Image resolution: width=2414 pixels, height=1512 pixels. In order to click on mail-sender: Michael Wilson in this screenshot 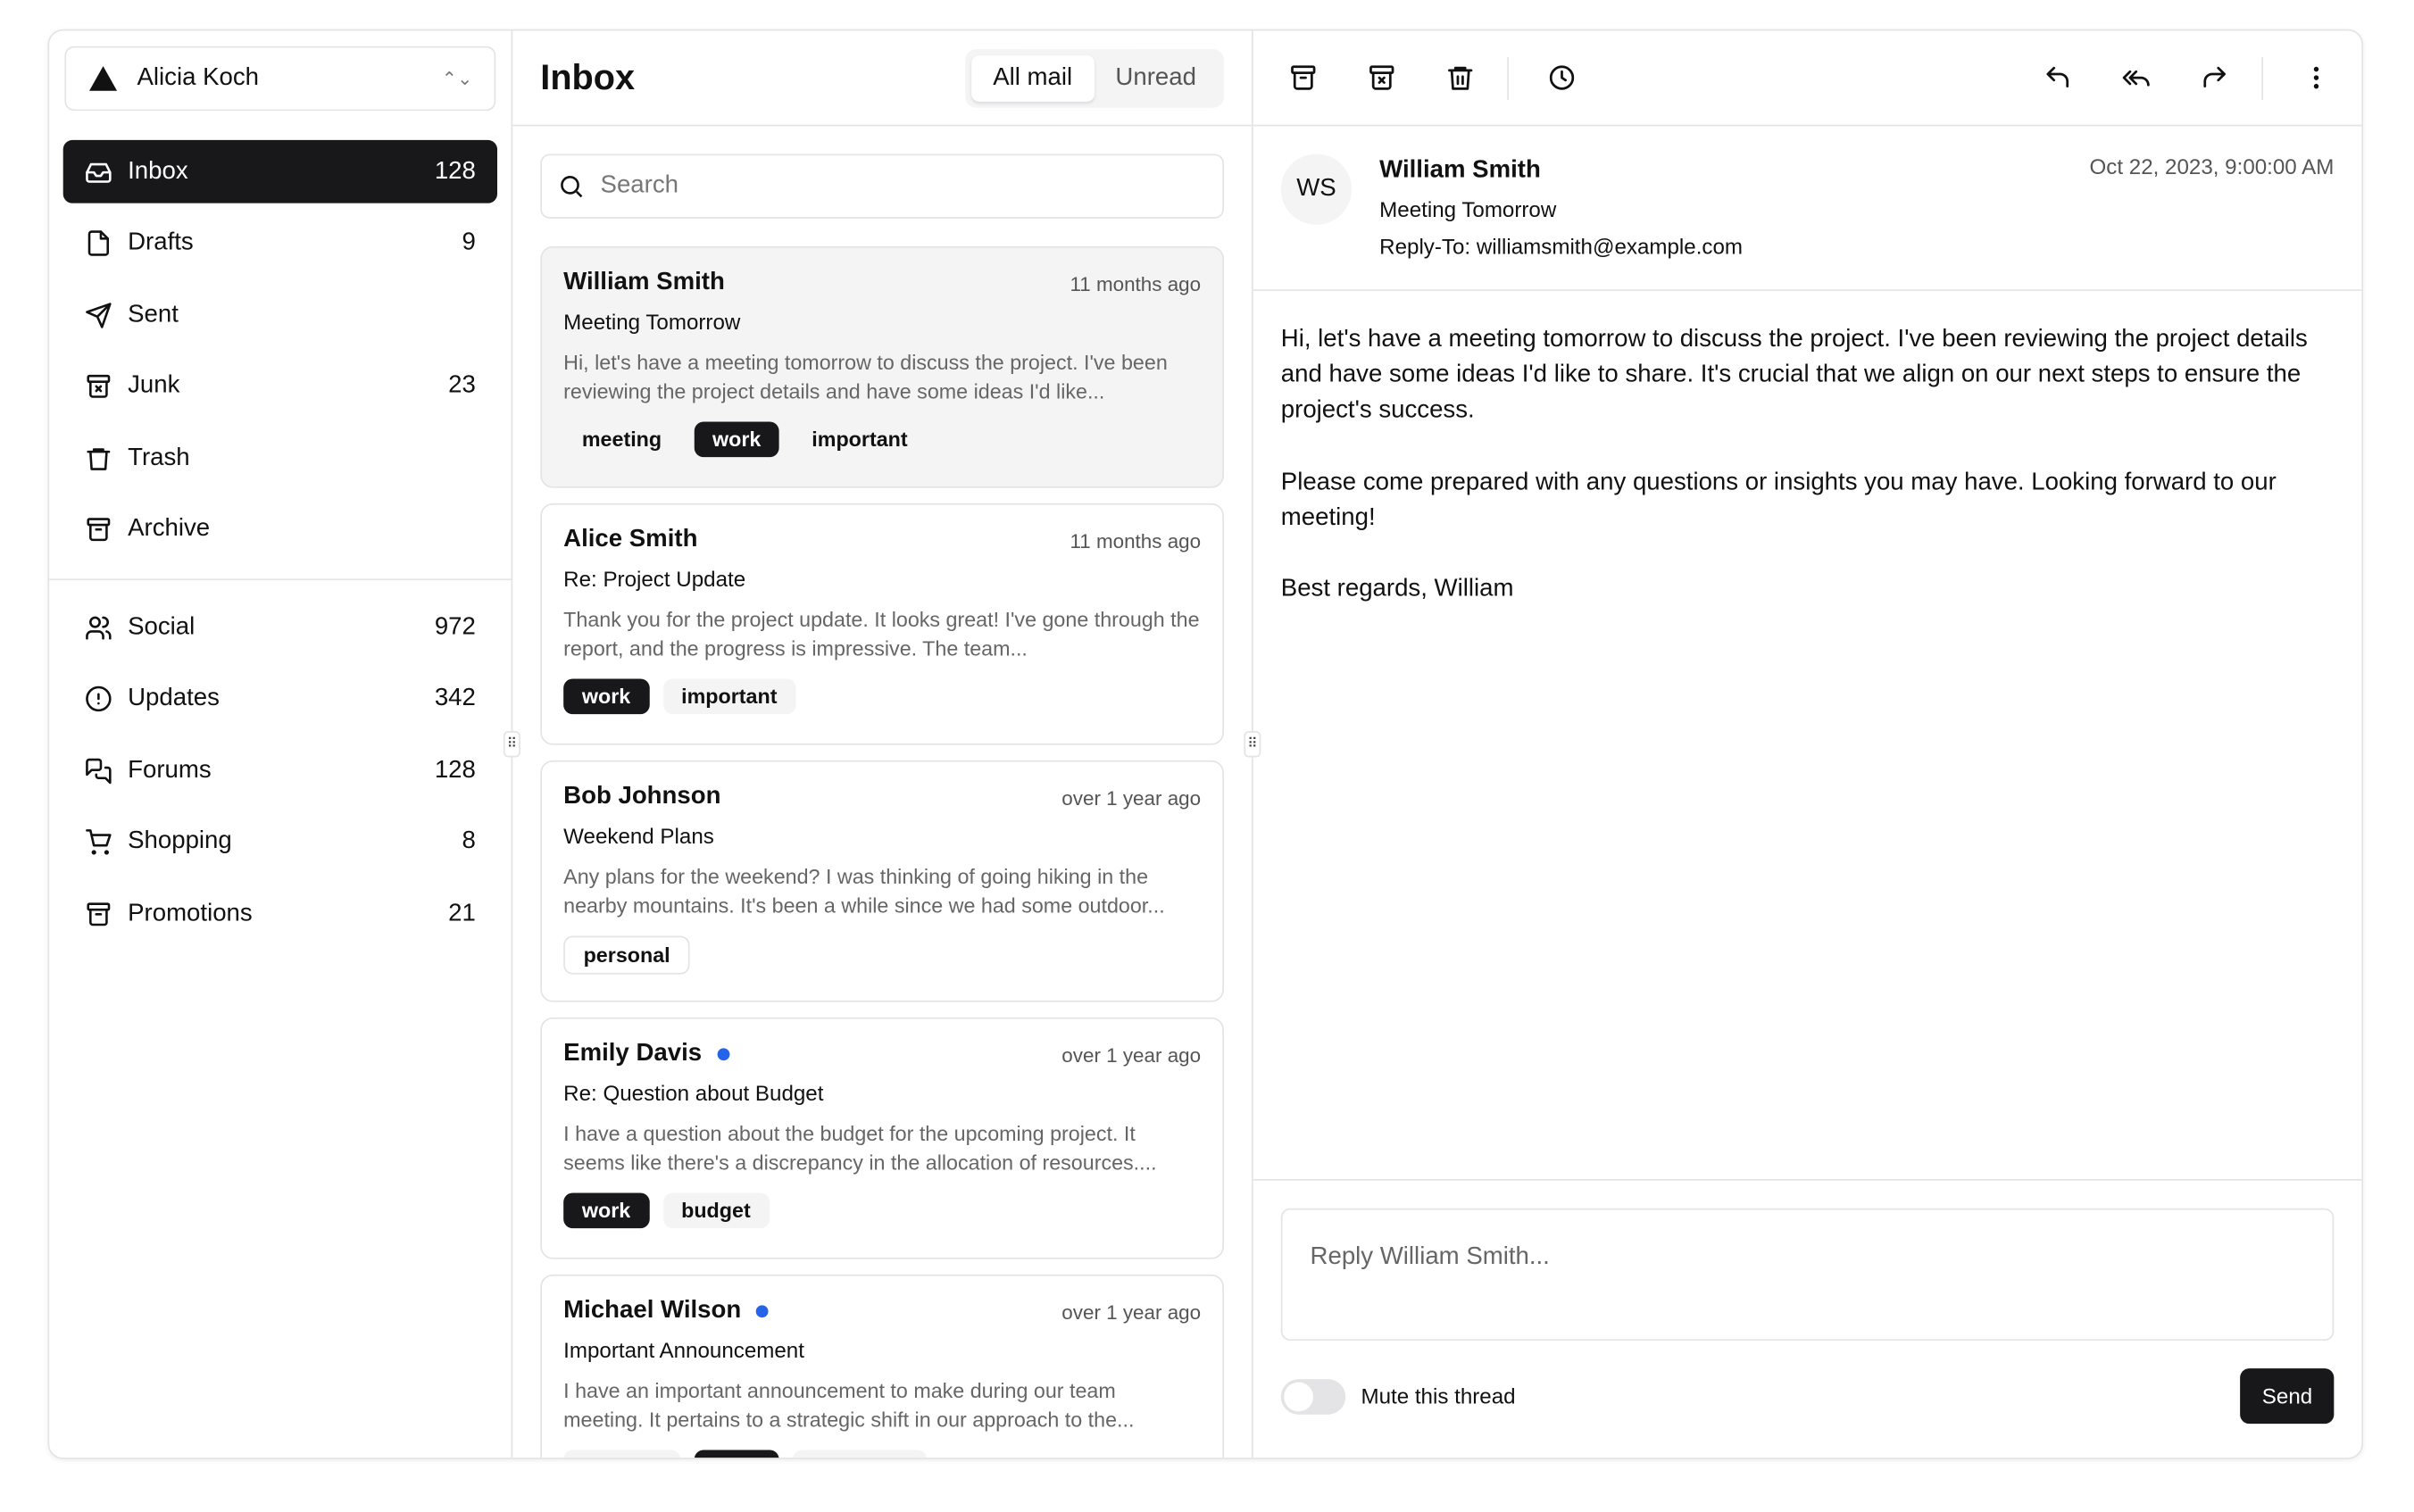, I will do `click(652, 1311)`.